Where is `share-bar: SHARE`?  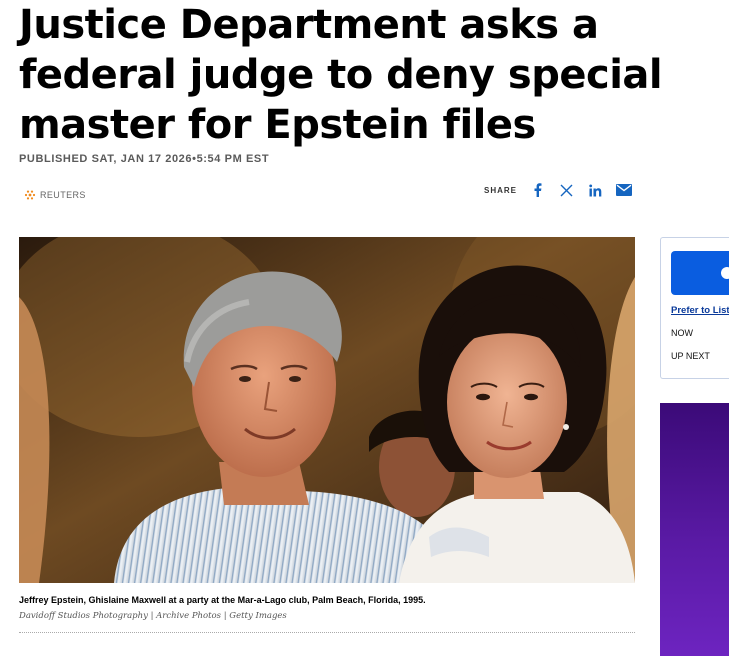
share-bar: SHARE is located at coordinates (564, 190).